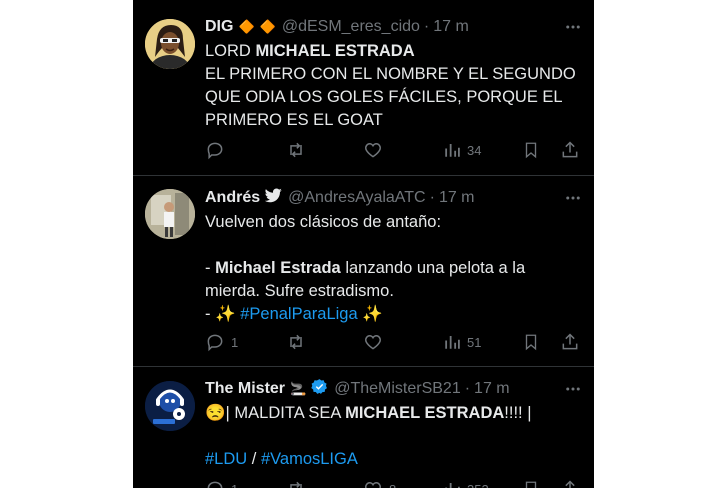 This screenshot has height=488, width=728. What do you see at coordinates (226, 459) in the screenshot?
I see `hashtag-link: #LDU` at bounding box center [226, 459].